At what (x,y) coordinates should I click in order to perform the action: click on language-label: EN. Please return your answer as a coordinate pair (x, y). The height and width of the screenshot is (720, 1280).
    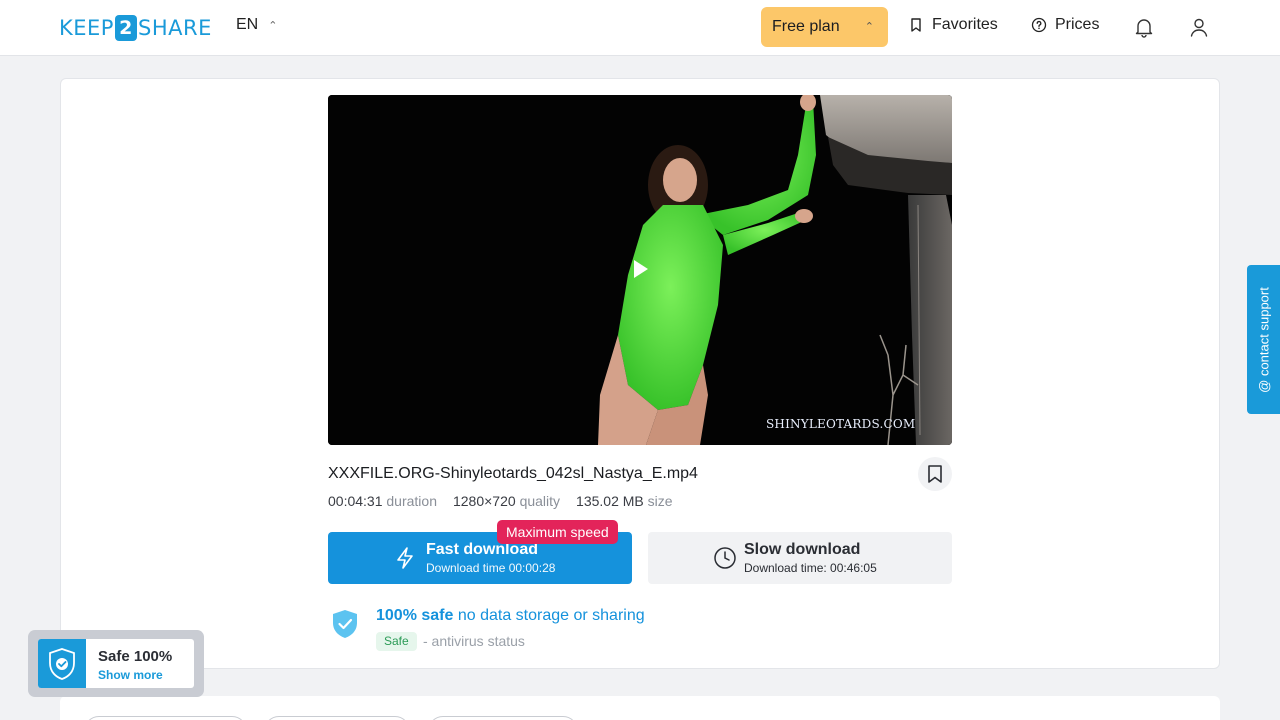
    Looking at the image, I should click on (247, 24).